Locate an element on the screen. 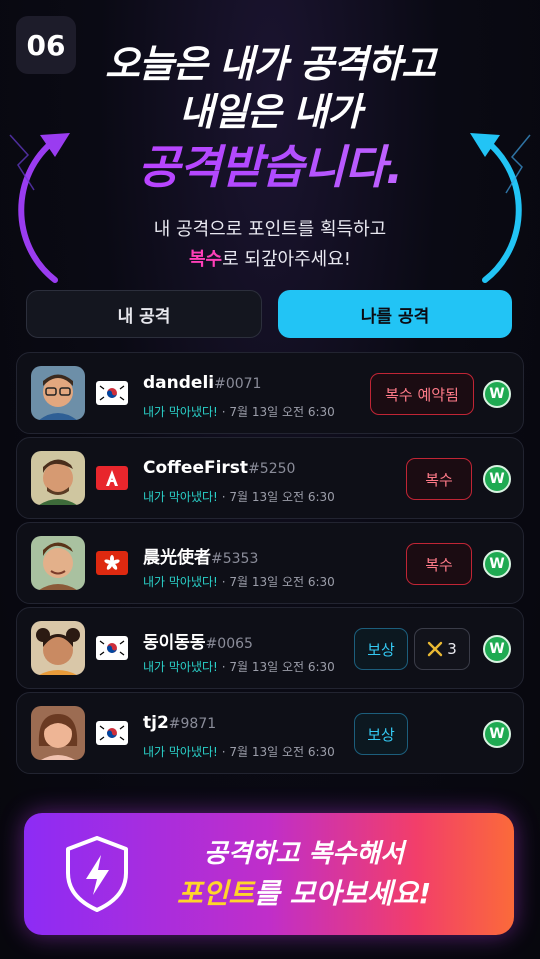  user-tag: #9871 is located at coordinates (192, 724).